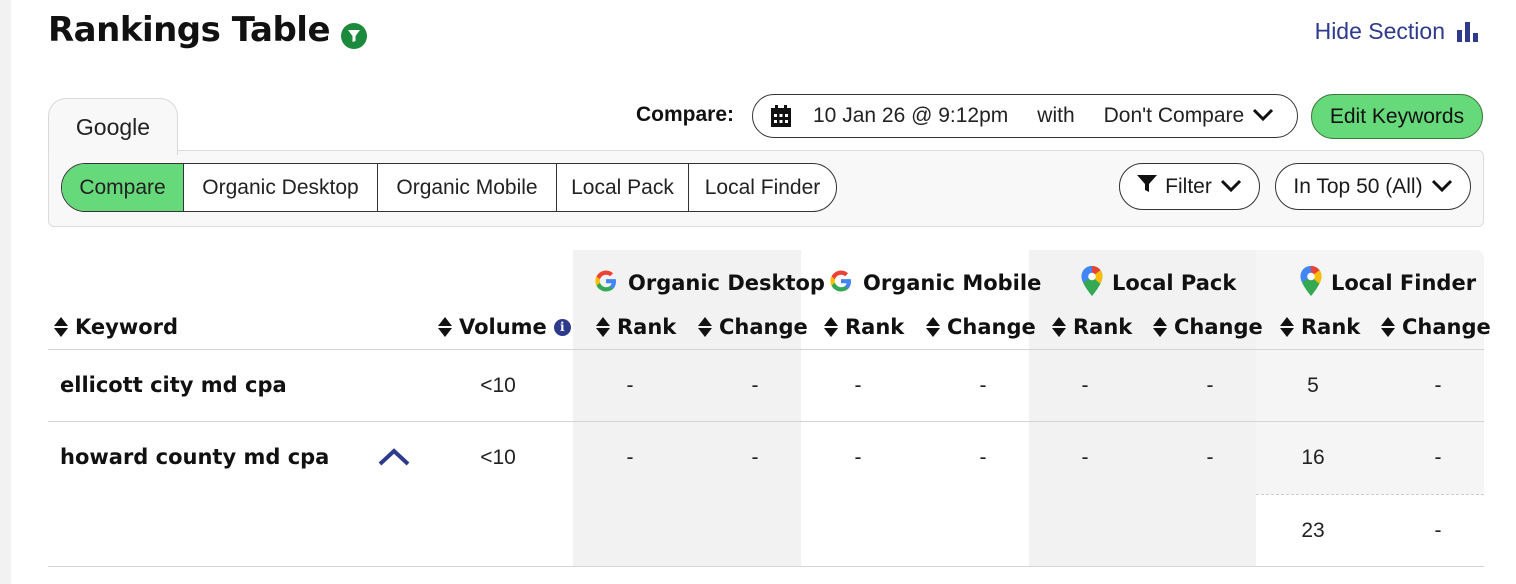 This screenshot has height=584, width=1516. I want to click on rank-cell: 5, so click(1313, 385).